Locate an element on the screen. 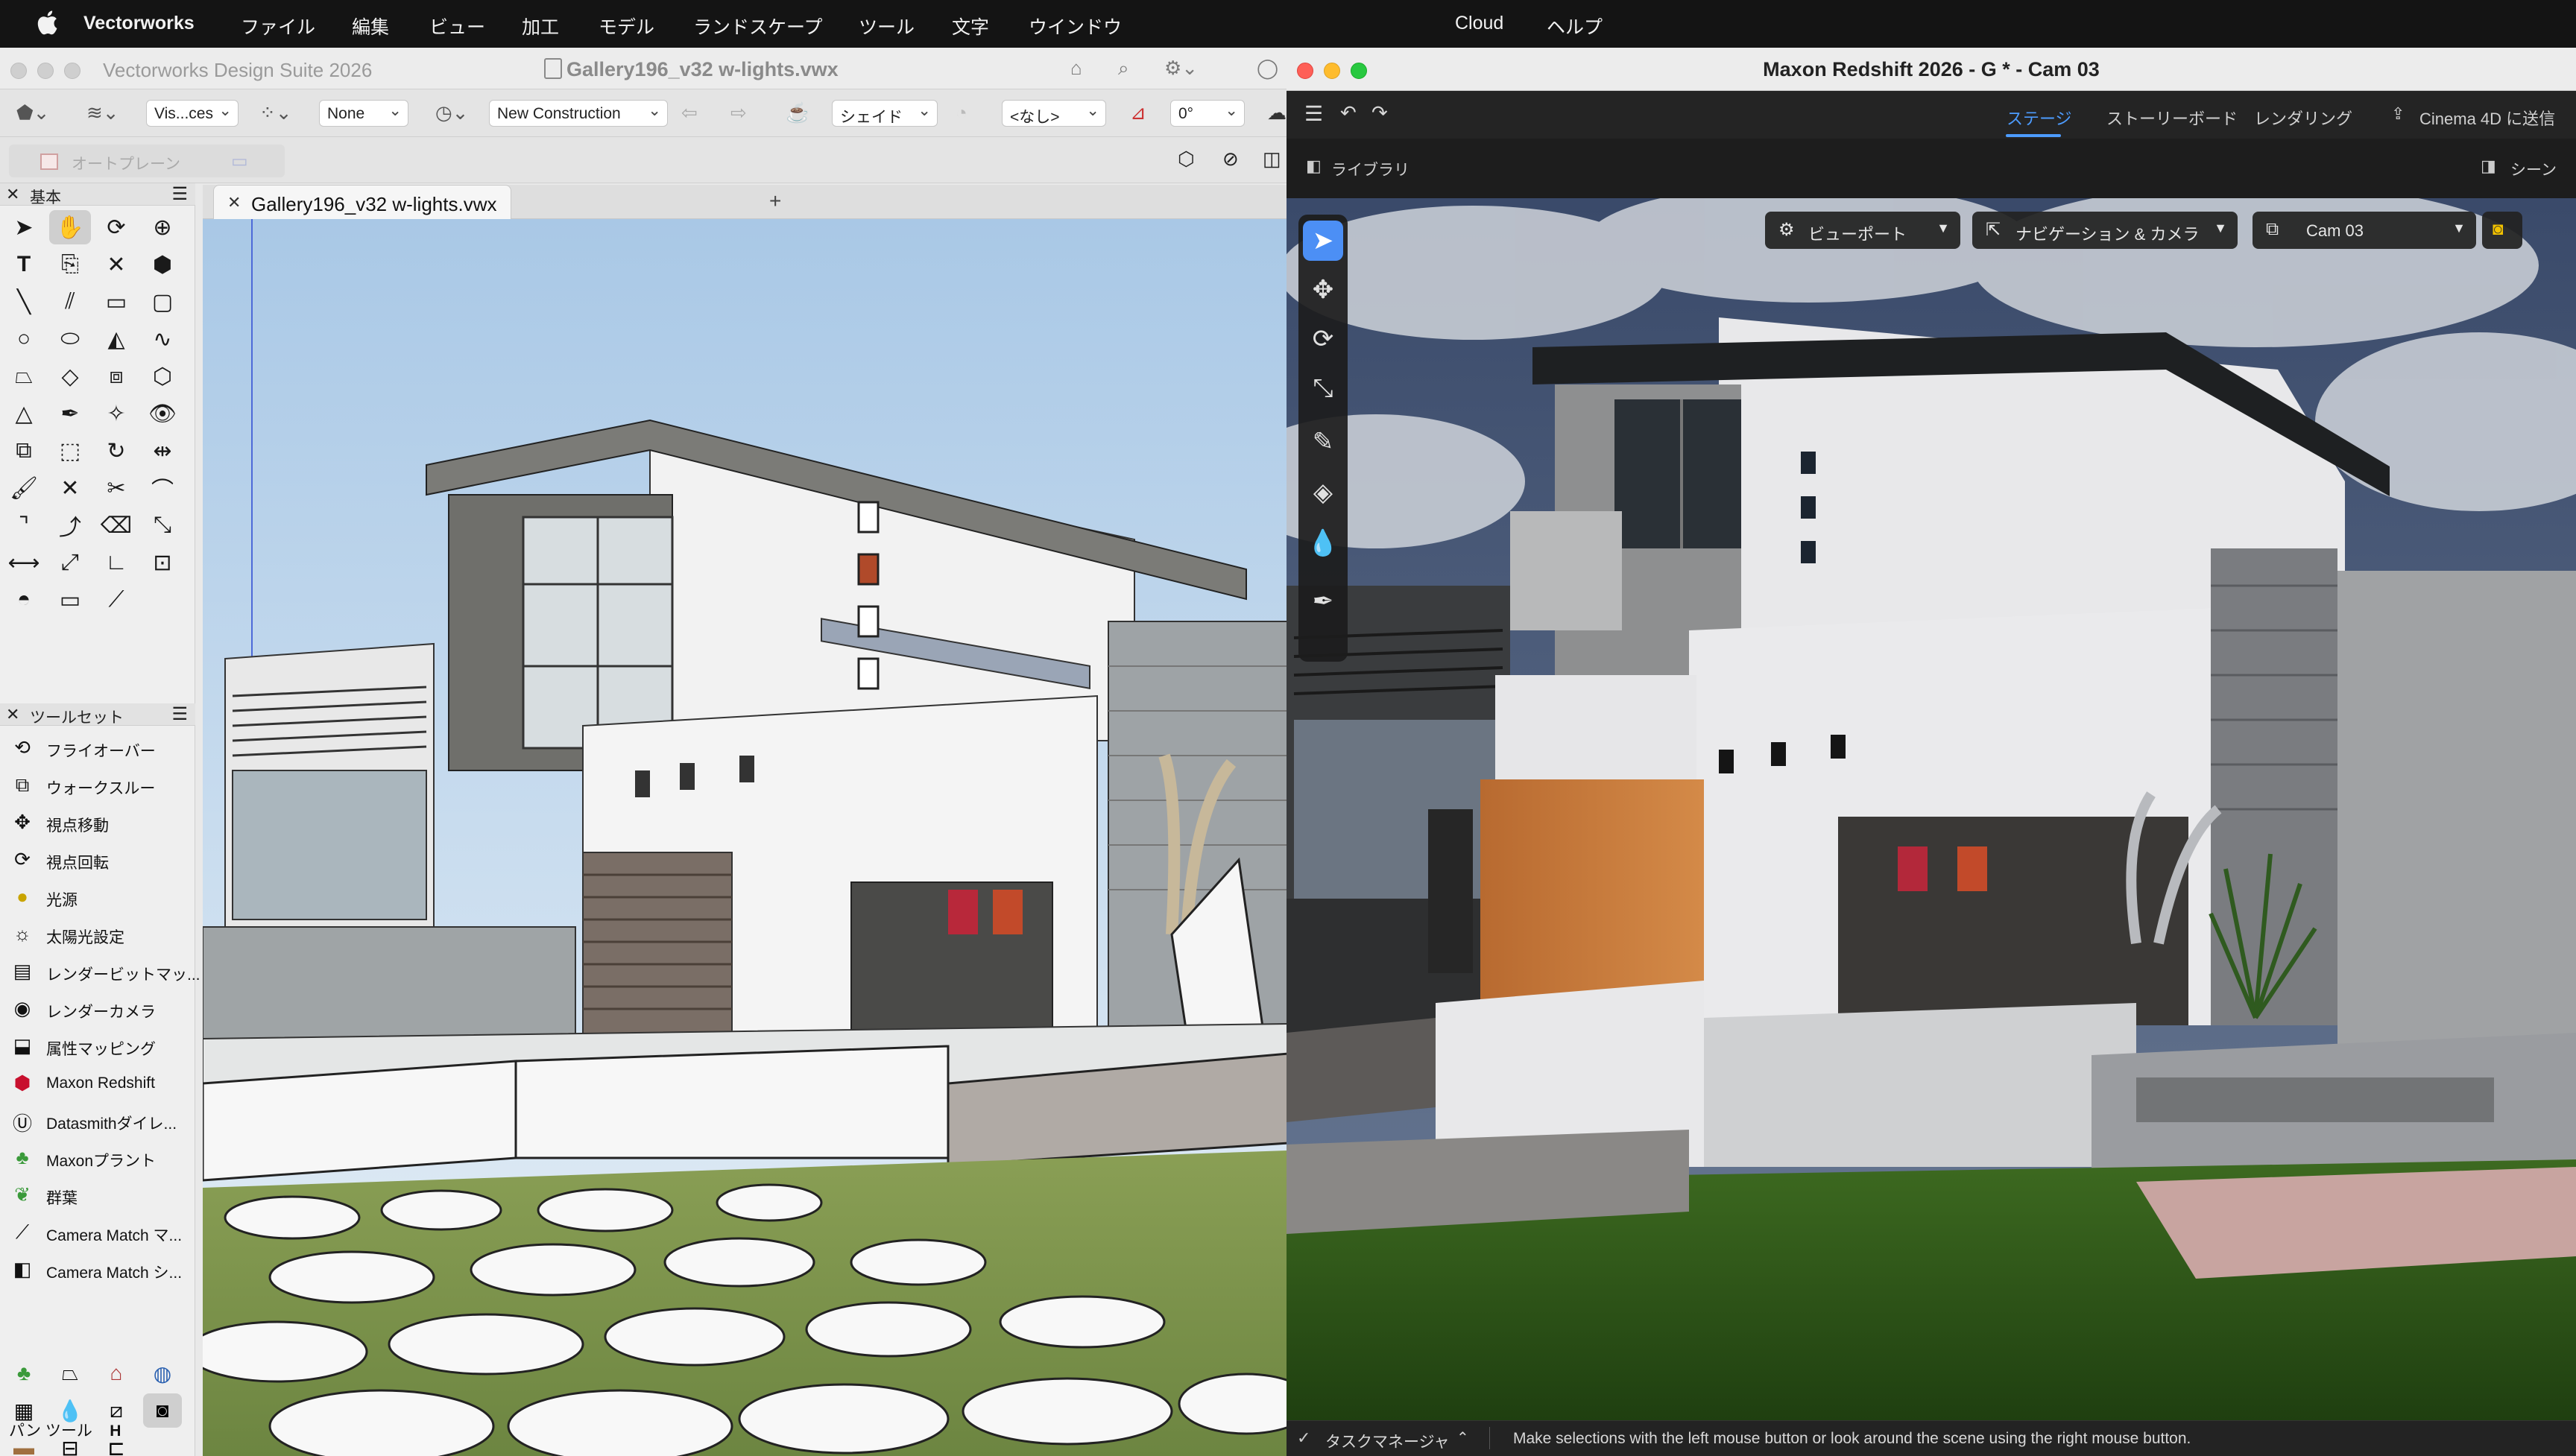 The image size is (2576, 1456). next-view-icon: ⇨ is located at coordinates (738, 112).